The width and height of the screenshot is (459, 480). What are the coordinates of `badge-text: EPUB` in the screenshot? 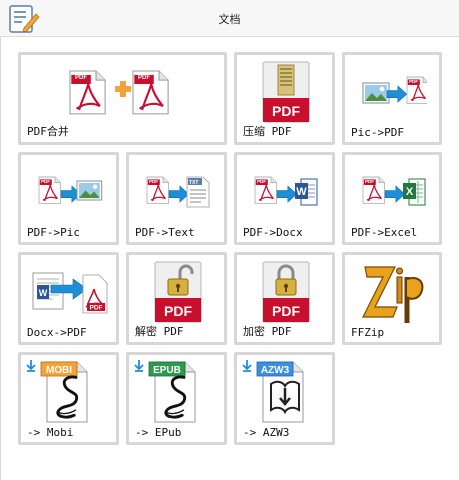 It's located at (167, 370).